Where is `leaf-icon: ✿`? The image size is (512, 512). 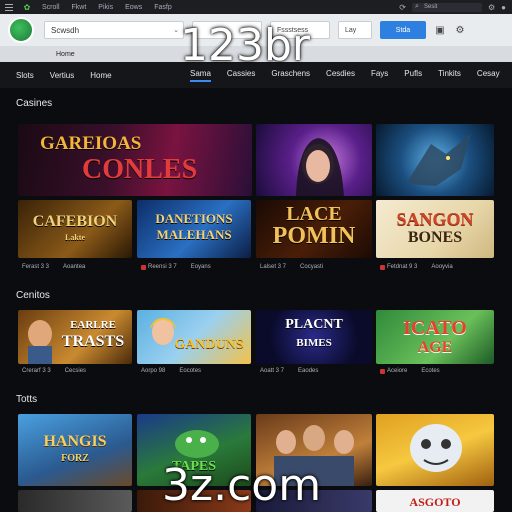
leaf-icon: ✿ is located at coordinates (27, 7).